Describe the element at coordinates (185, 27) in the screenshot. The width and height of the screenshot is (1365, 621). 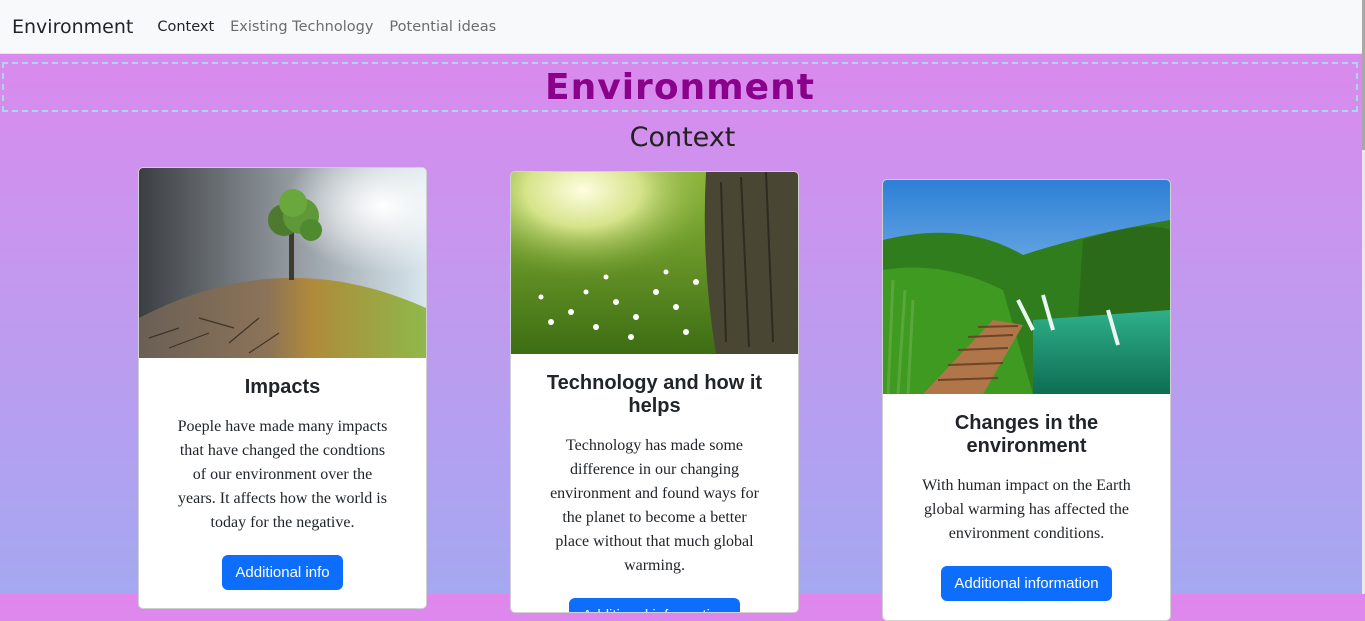
I see `nav-link-context: Context` at that location.